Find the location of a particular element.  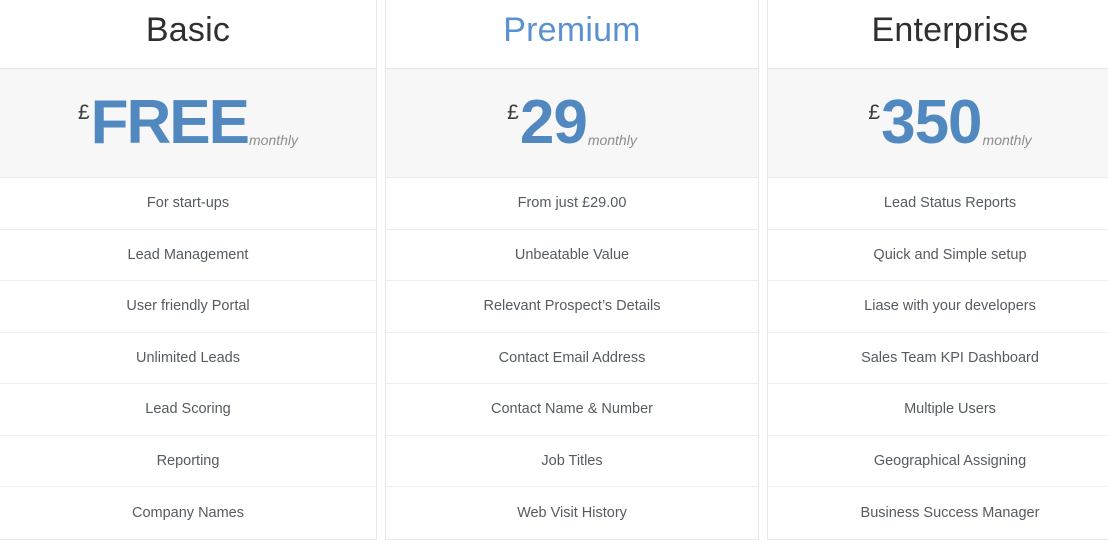

list-item: Business Success Manager is located at coordinates (950, 512).